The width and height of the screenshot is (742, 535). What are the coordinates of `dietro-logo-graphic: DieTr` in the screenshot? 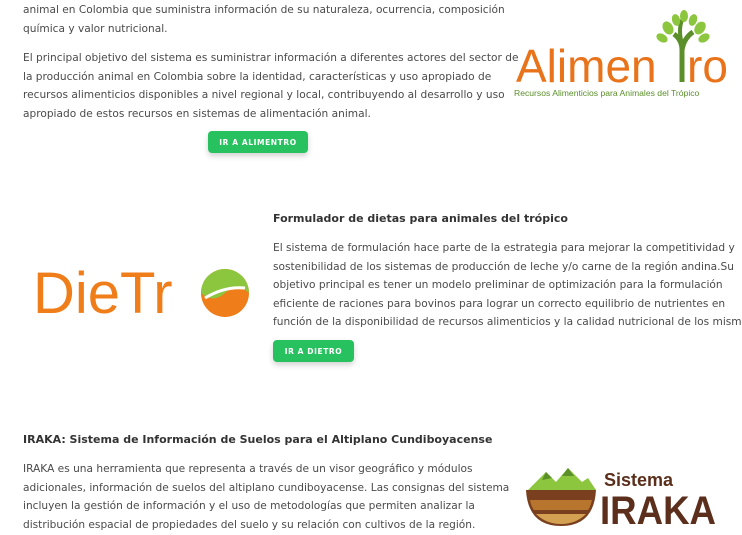 It's located at (141, 293).